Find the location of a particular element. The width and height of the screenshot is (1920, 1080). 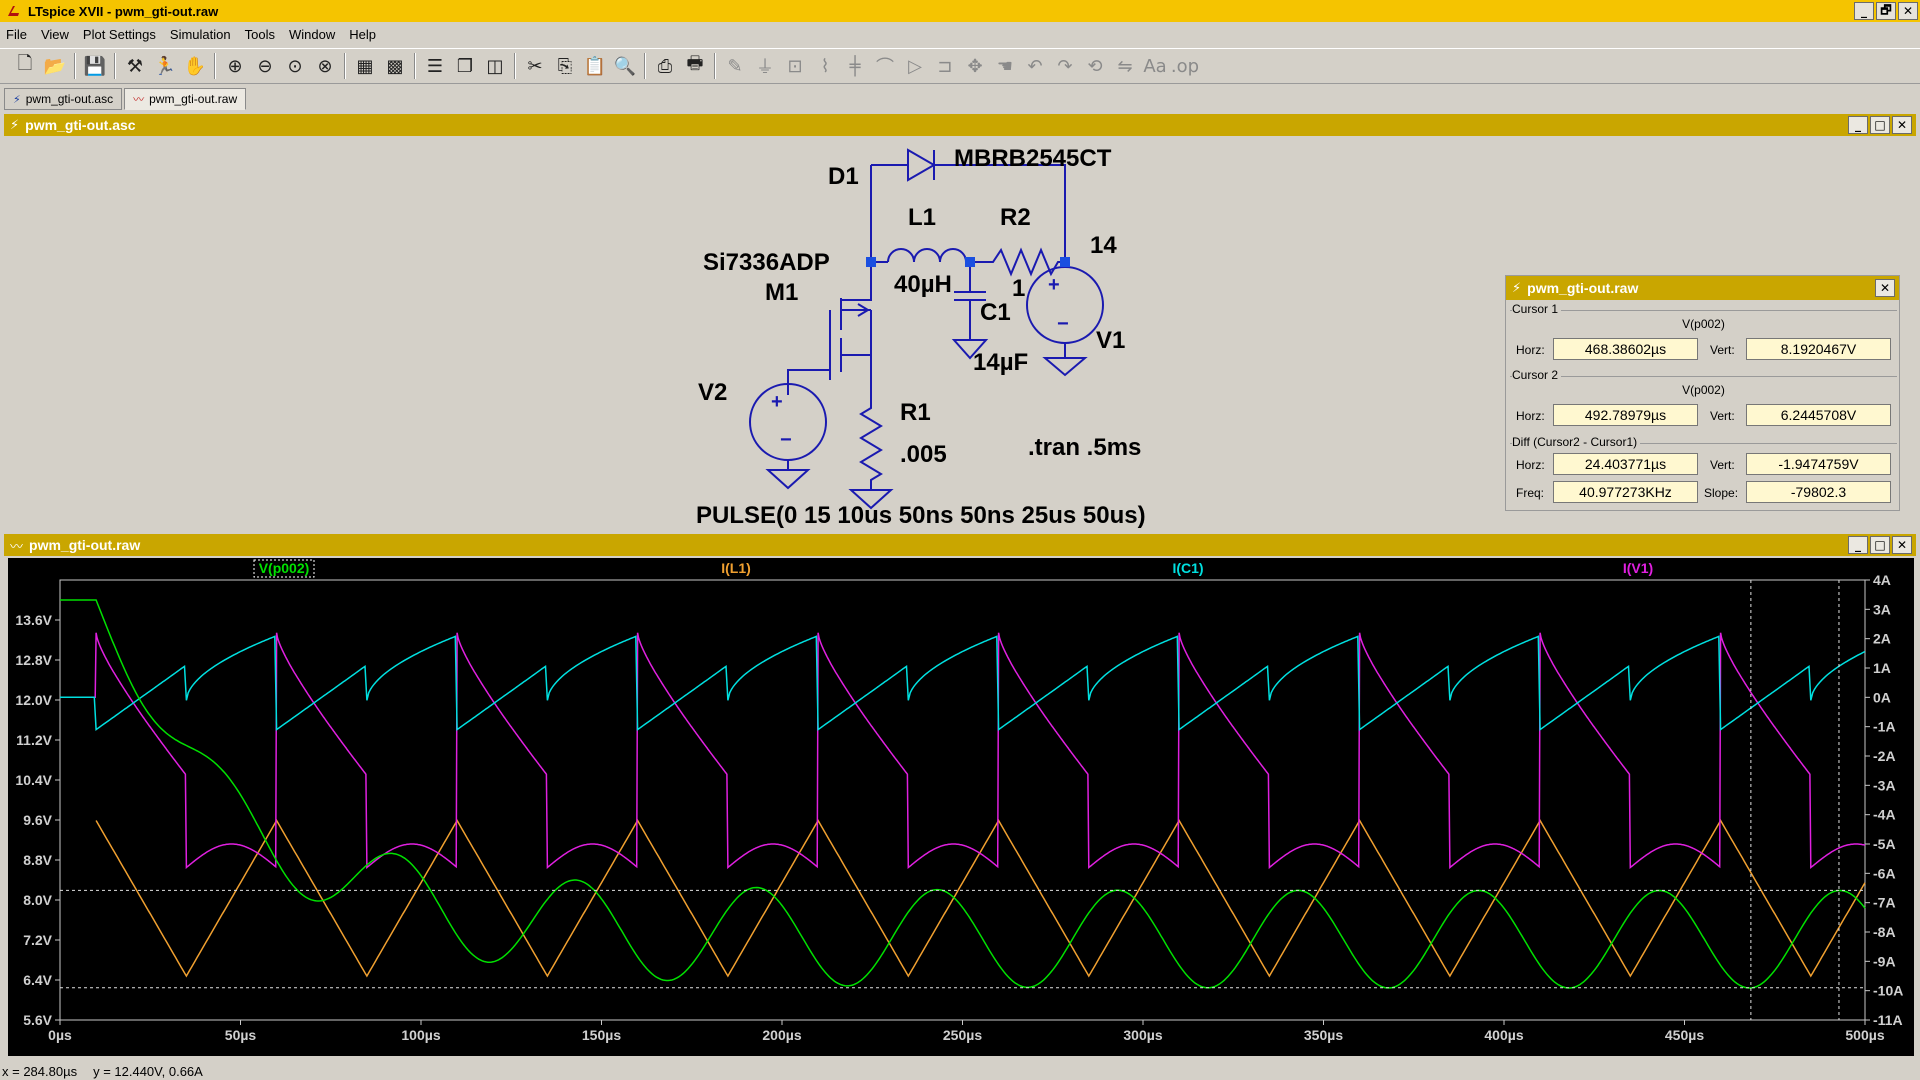

document-tabs: ⚡ pwm_gti-out.asc 〰 pwm_gti-out.raw is located at coordinates (126, 99).